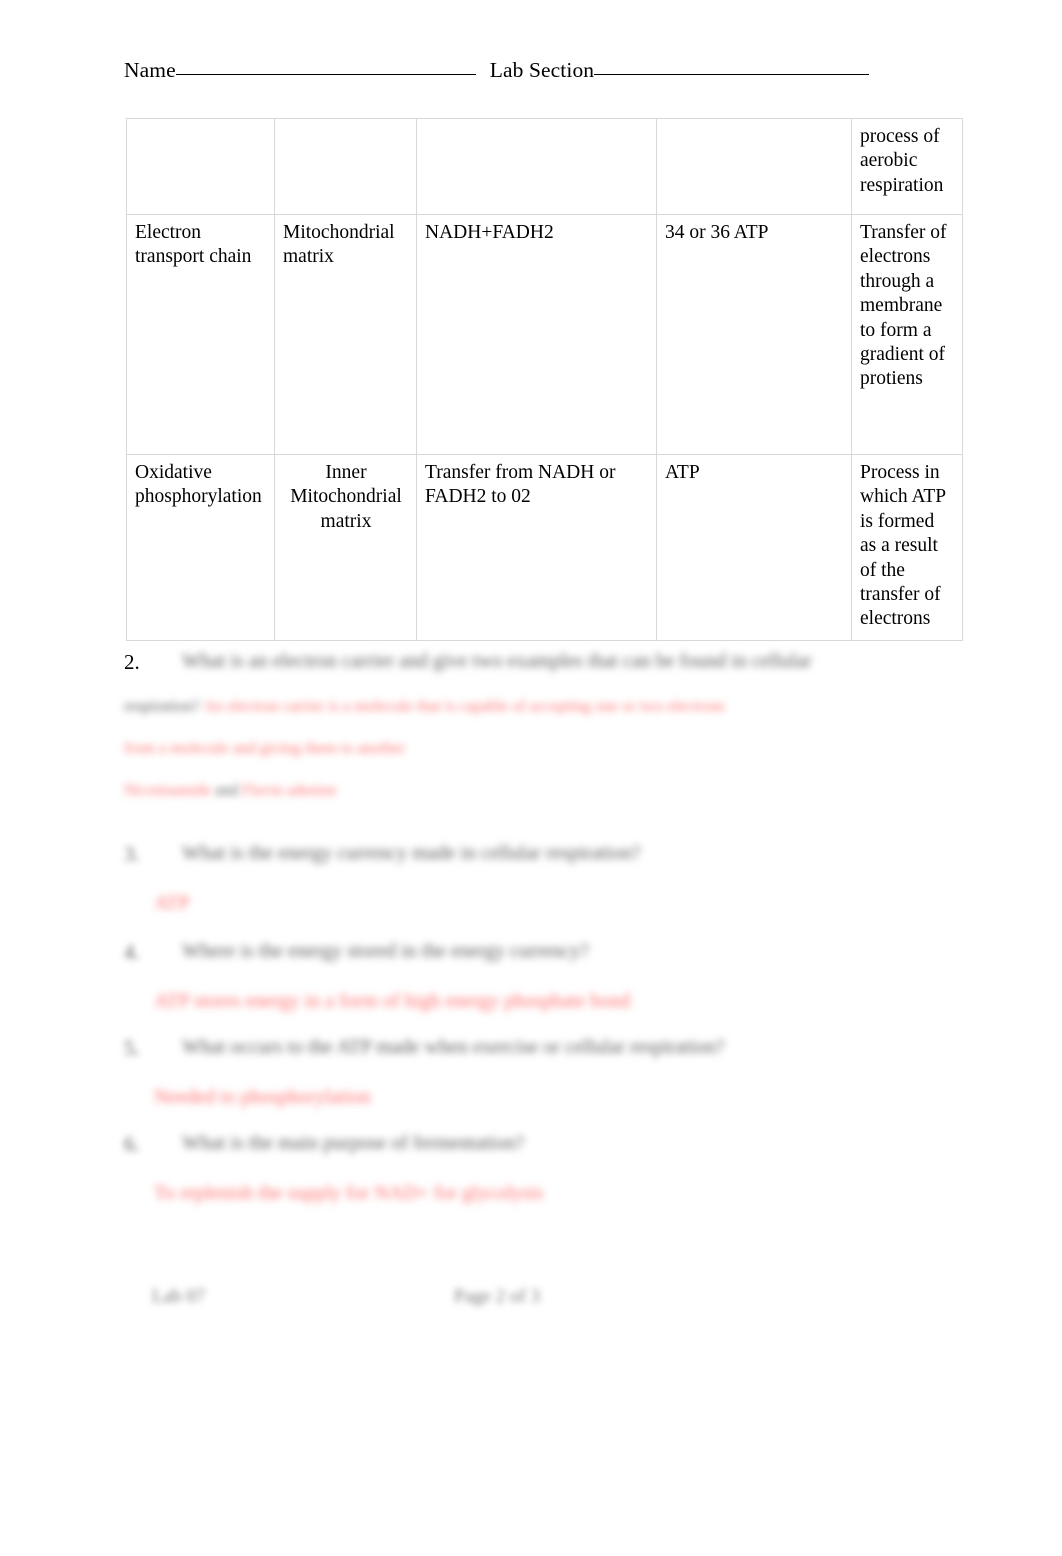  Describe the element at coordinates (536, 166) in the screenshot. I see `cell-reactants` at that location.